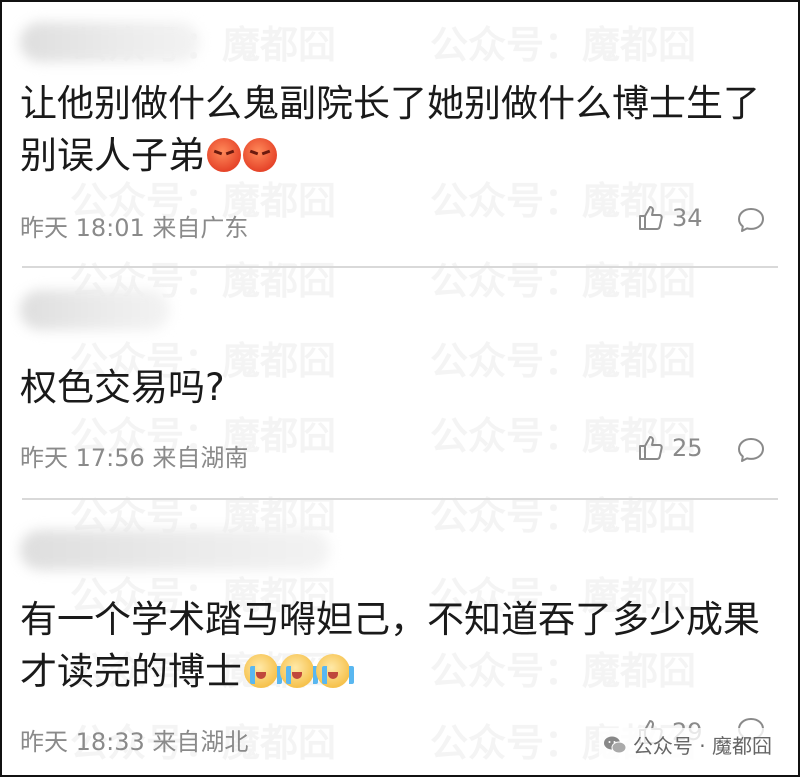 The width and height of the screenshot is (800, 777). Describe the element at coordinates (687, 218) in the screenshot. I see `like-count: 34` at that location.